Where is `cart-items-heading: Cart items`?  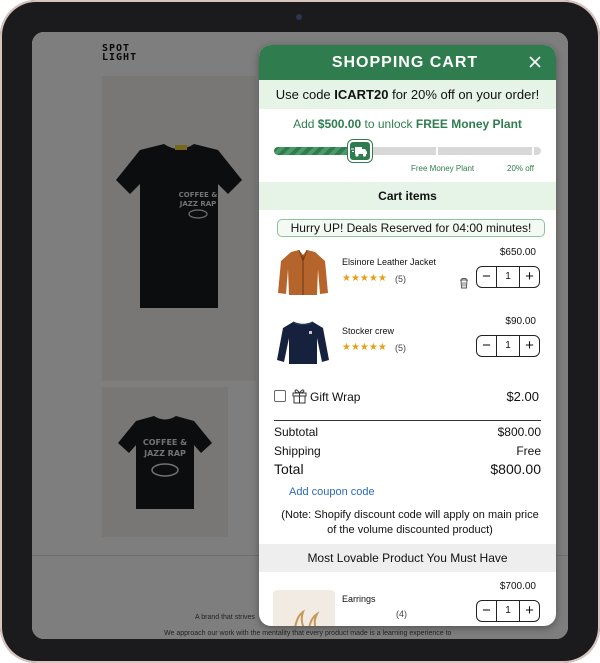
cart-items-heading: Cart items is located at coordinates (407, 196).